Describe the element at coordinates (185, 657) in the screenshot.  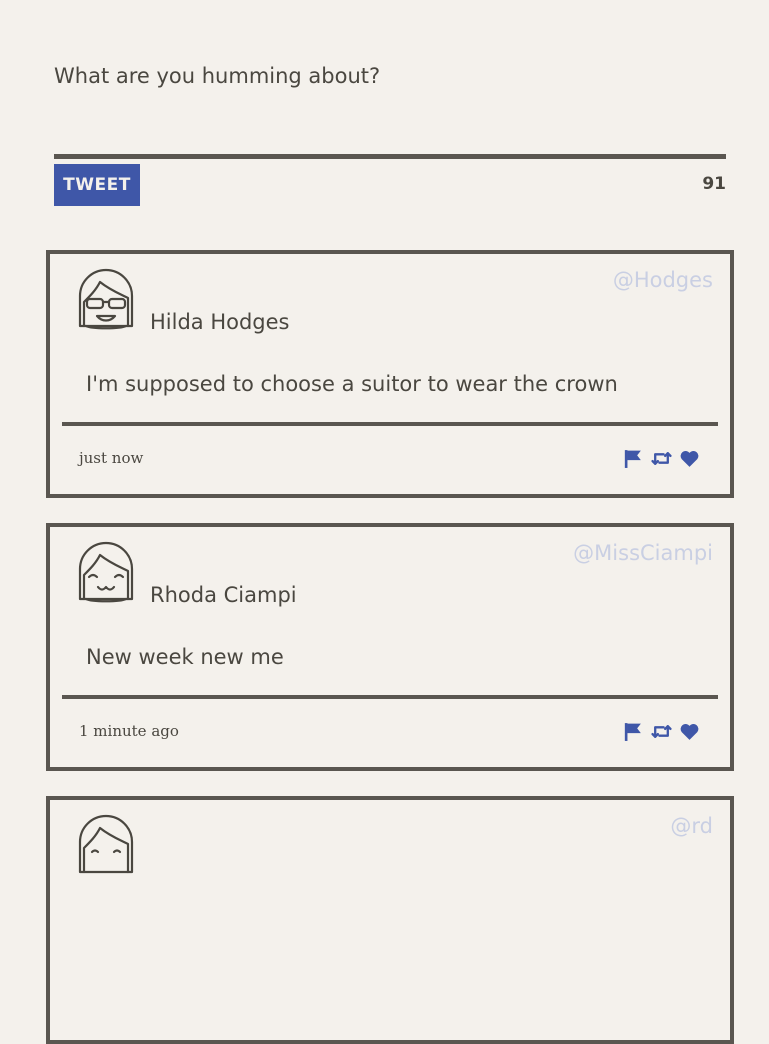
I see `tweet-text: New week new me` at that location.